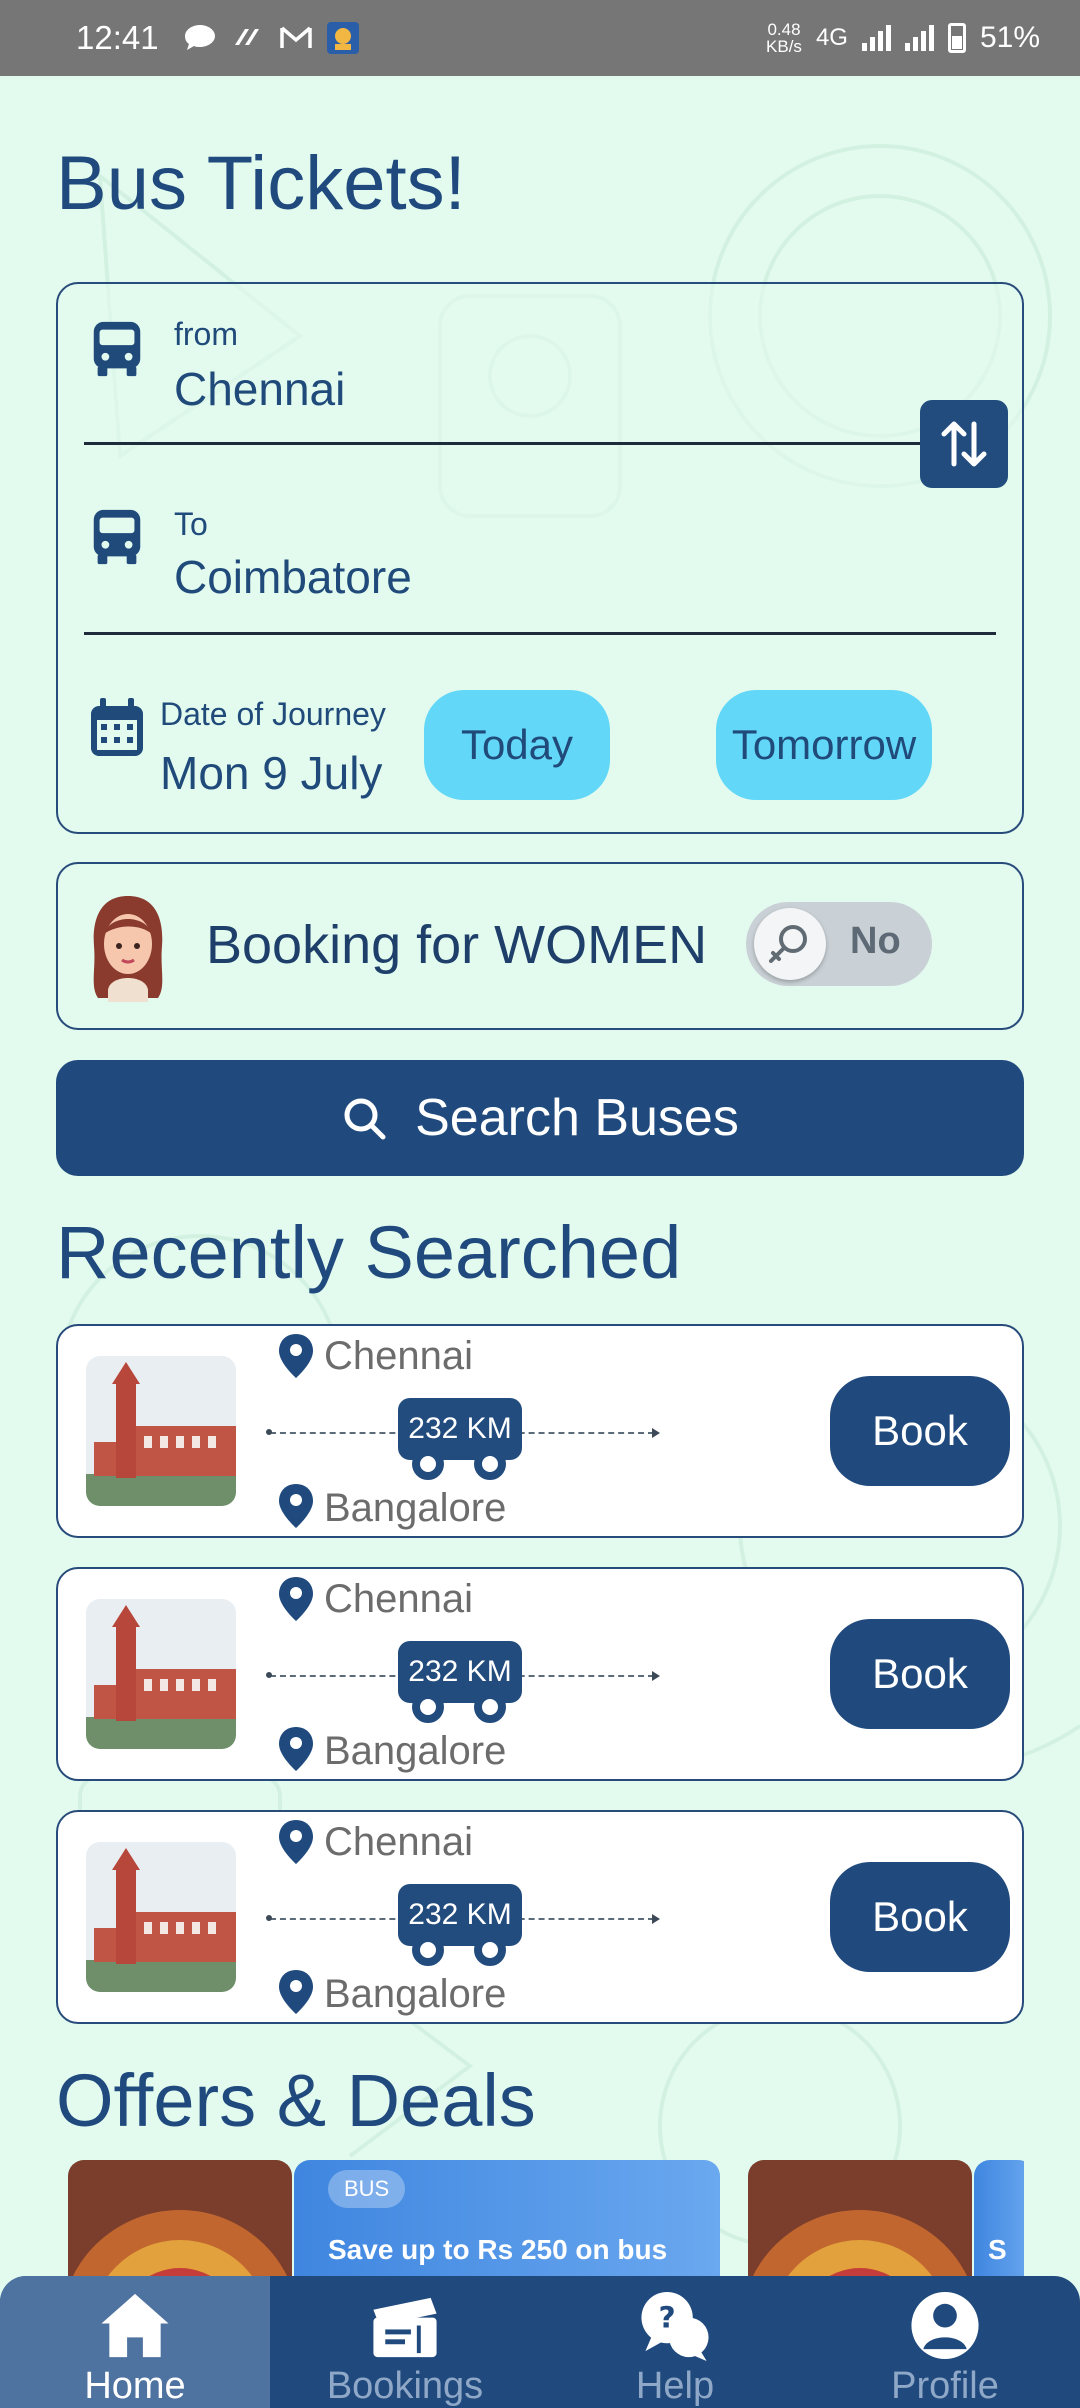  What do you see at coordinates (784, 38) in the screenshot?
I see `net-speed: 0.48 KB/s` at bounding box center [784, 38].